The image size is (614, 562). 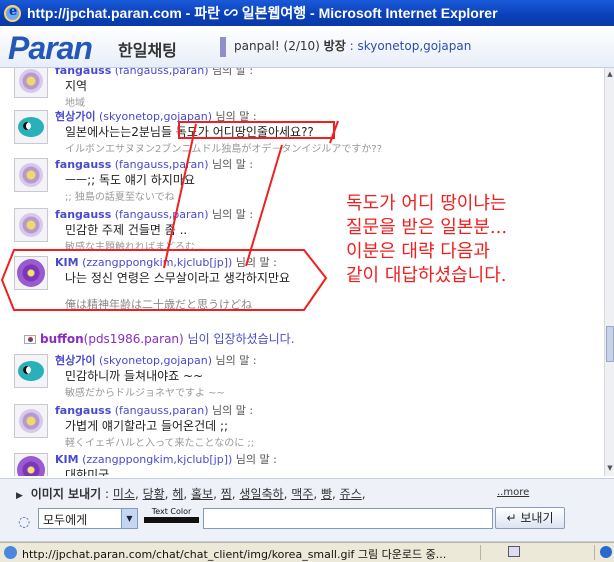 What do you see at coordinates (609, 272) in the screenshot?
I see `chat-scrollbar: ▲ ▼` at bounding box center [609, 272].